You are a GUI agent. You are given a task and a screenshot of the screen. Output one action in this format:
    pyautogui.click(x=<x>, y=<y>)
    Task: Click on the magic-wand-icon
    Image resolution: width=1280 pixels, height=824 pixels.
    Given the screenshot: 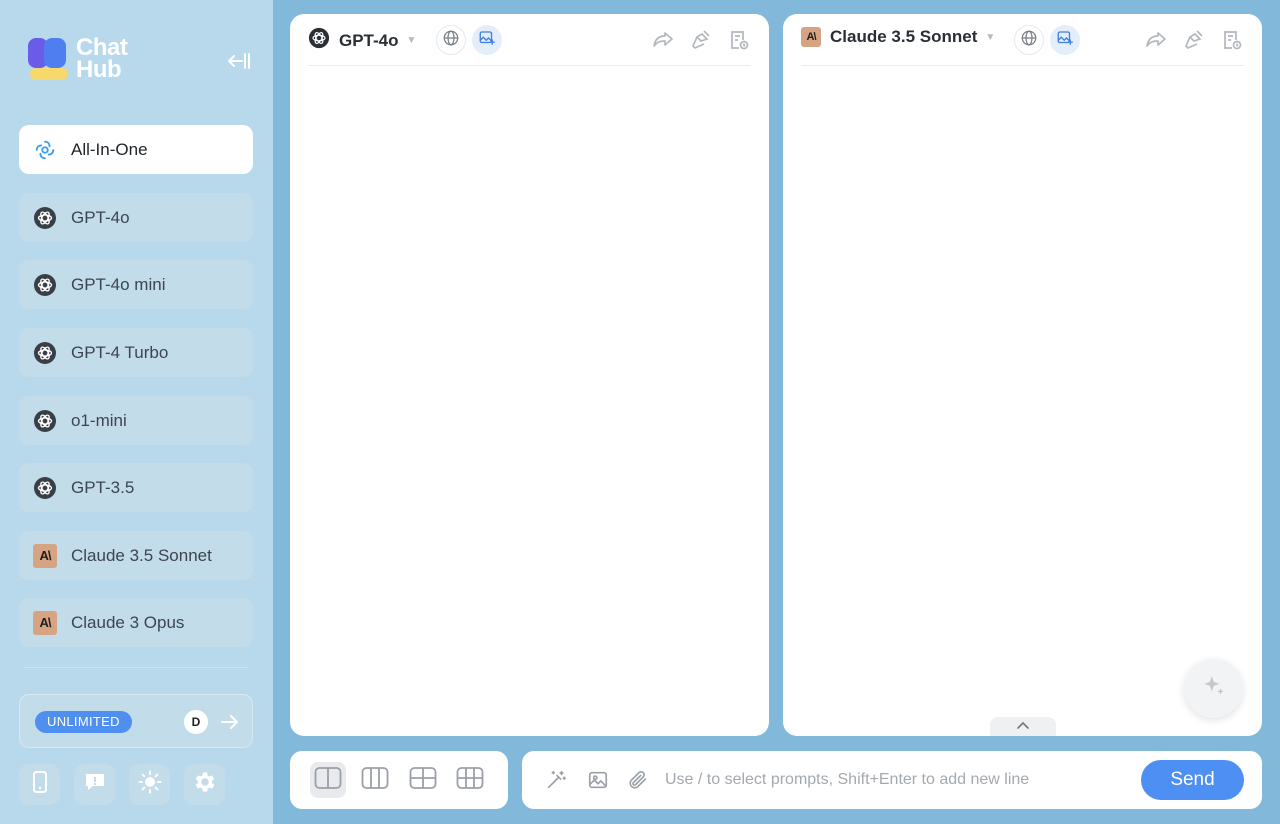 What is the action you would take?
    pyautogui.click(x=556, y=780)
    